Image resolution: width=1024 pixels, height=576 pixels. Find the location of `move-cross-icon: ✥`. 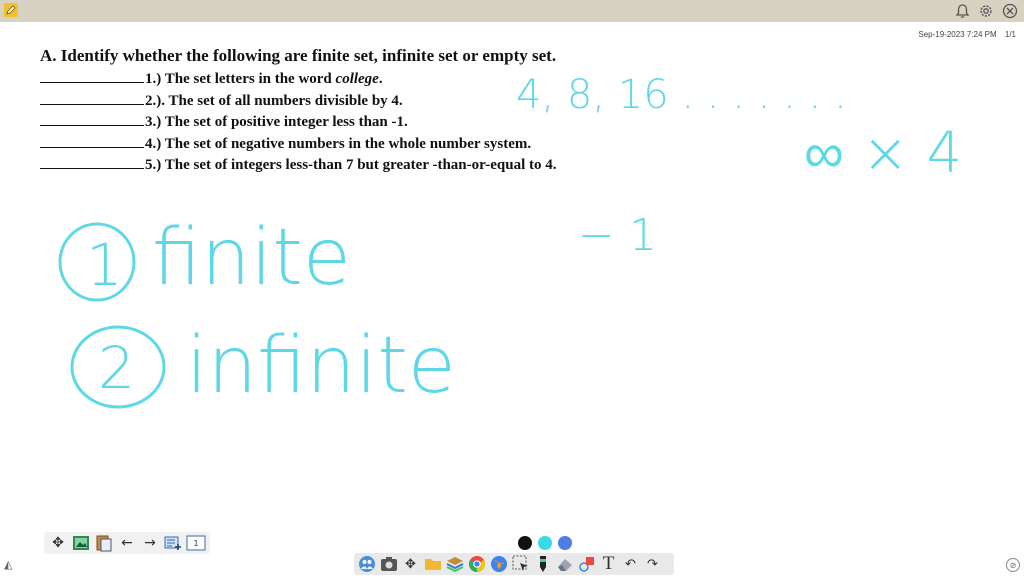

move-cross-icon: ✥ is located at coordinates (410, 564).